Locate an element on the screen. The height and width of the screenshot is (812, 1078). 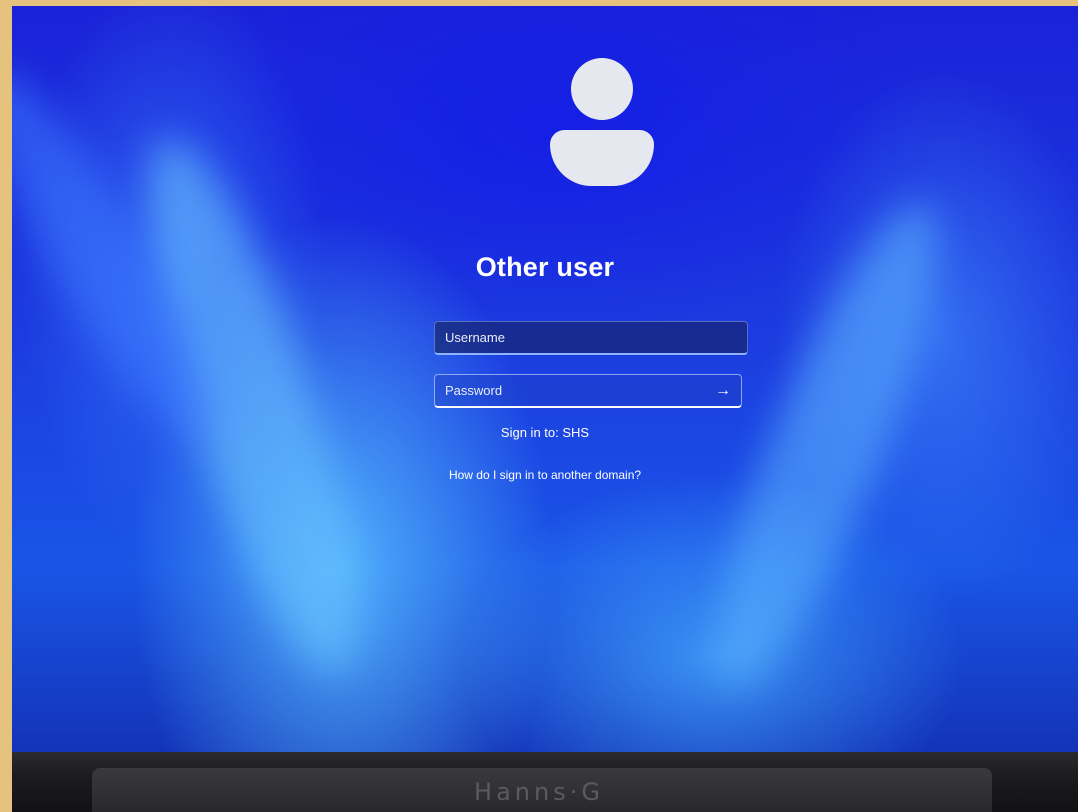
password-field: Password → is located at coordinates (588, 391).